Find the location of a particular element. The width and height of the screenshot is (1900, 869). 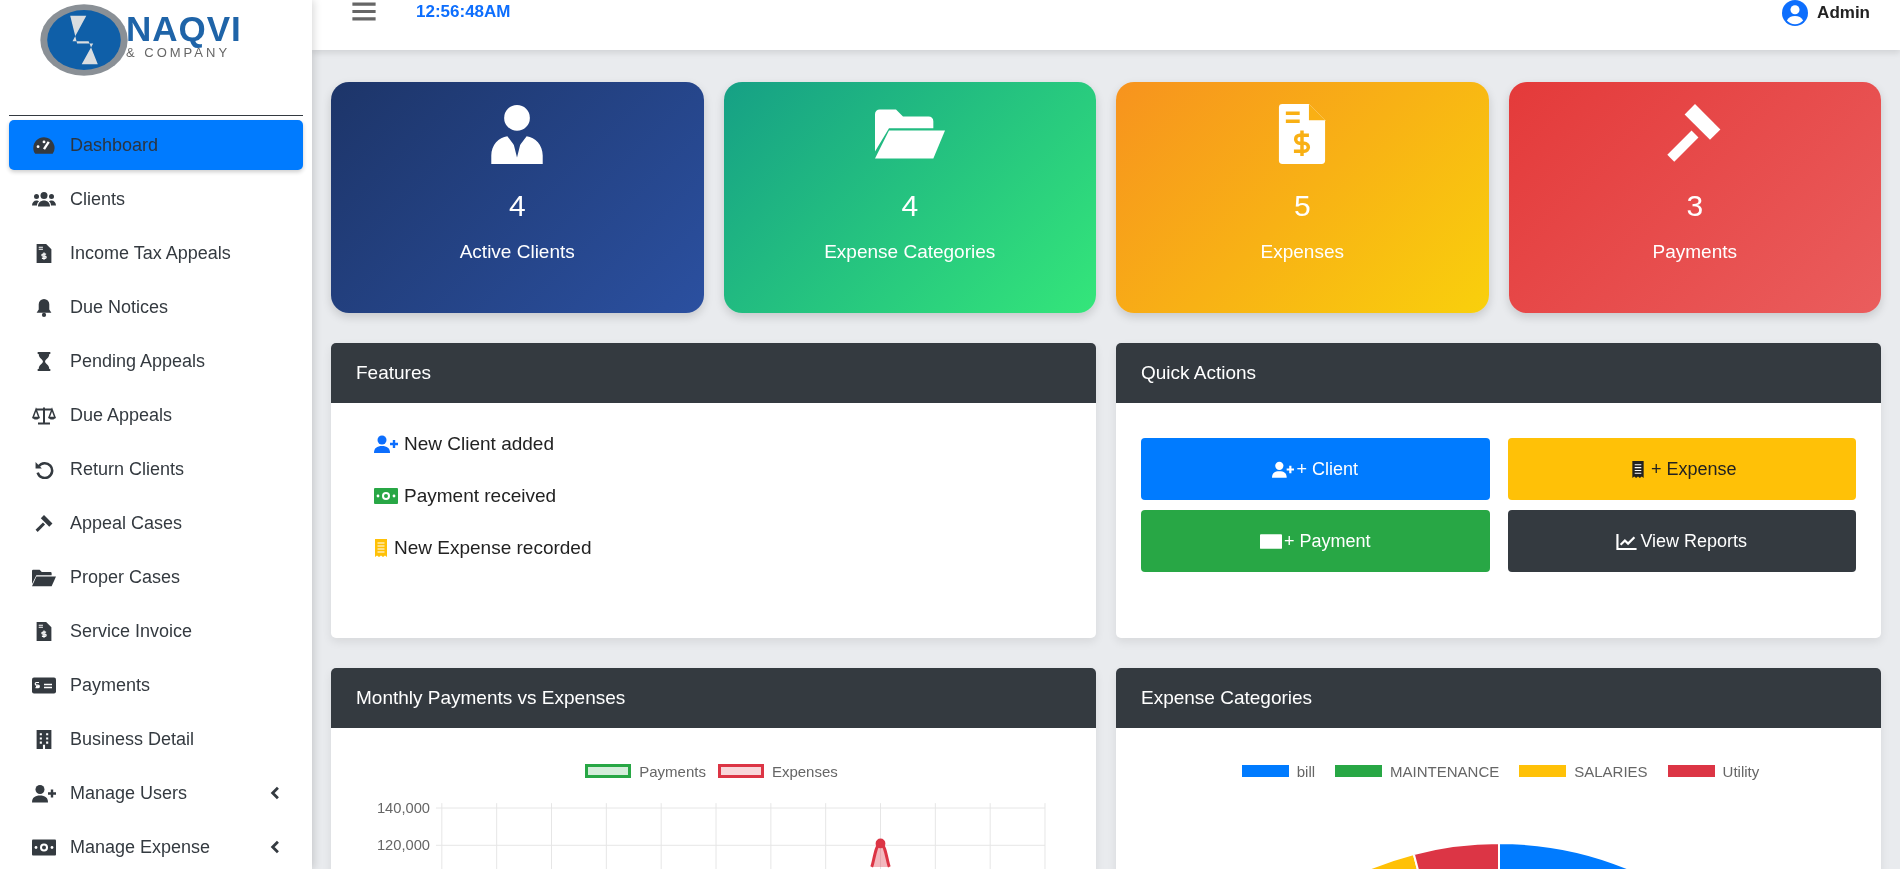

feature-text: New Expense recorded is located at coordinates (493, 548).